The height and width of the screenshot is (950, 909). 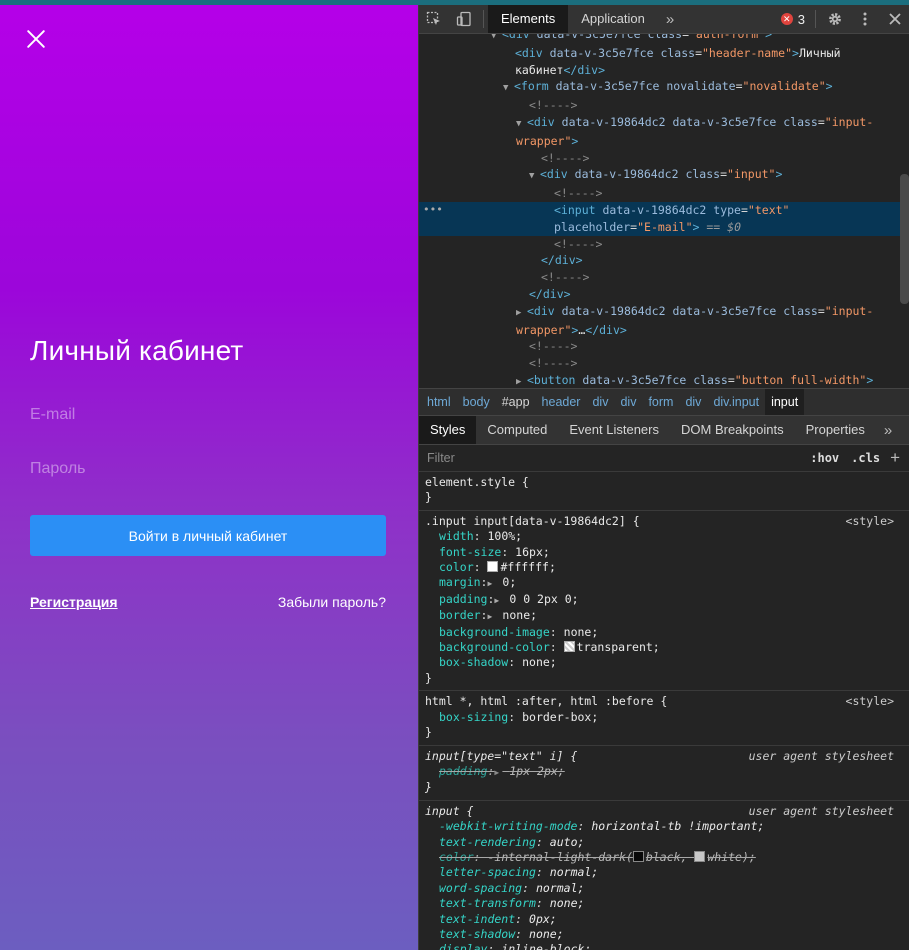 What do you see at coordinates (528, 19) in the screenshot?
I see `tab-elements: Elements` at bounding box center [528, 19].